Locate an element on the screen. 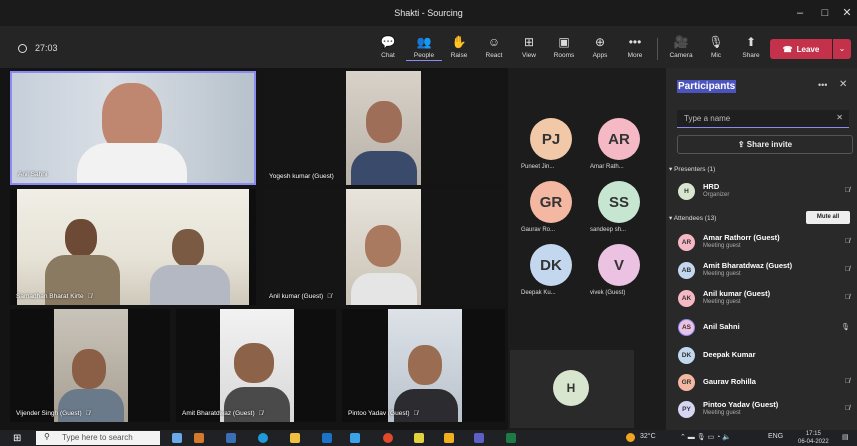 The width and height of the screenshot is (857, 446). avatar: AK is located at coordinates (686, 298).